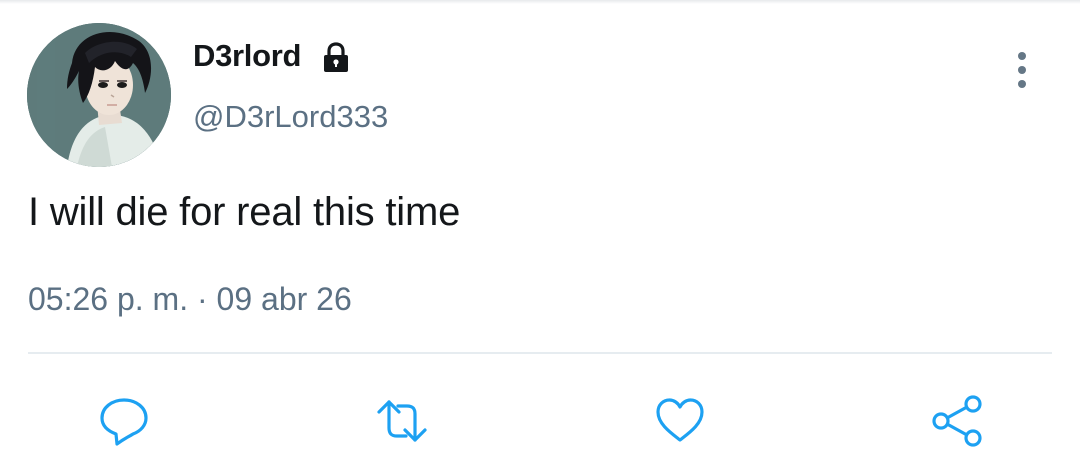 The image size is (1080, 475). What do you see at coordinates (336, 57) in the screenshot?
I see `lock-icon` at bounding box center [336, 57].